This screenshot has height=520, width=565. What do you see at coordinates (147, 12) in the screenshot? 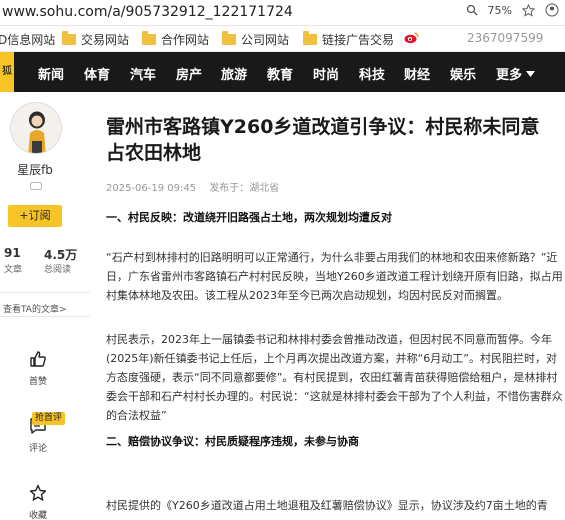
I see `url-text: www.sohu.com/a/905732912_122171724` at bounding box center [147, 12].